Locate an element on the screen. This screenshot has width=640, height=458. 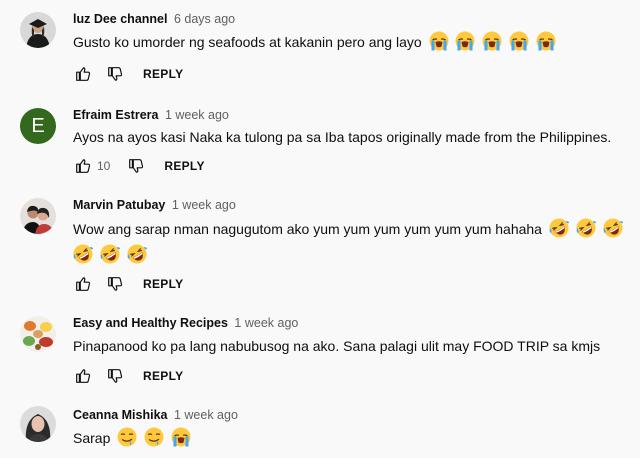
comment-author: Ceanna Mishika is located at coordinates (120, 415).